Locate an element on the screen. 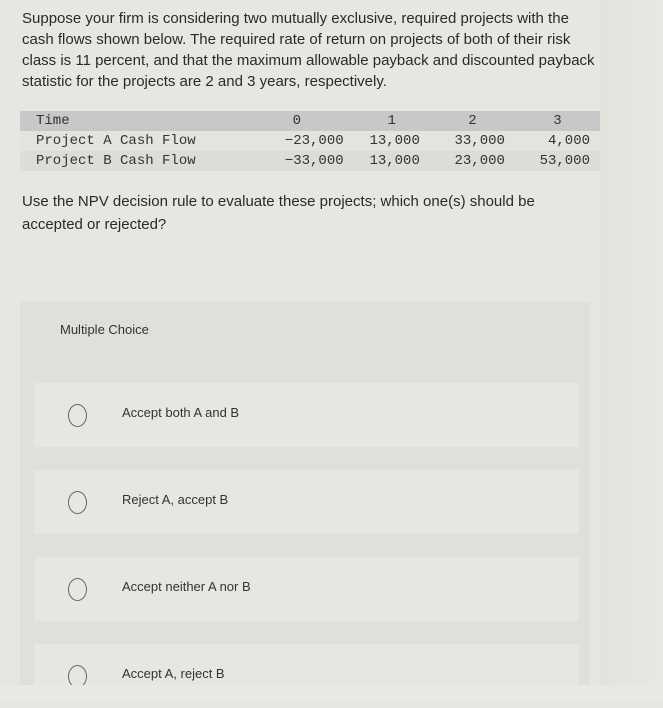 Image resolution: width=663 pixels, height=708 pixels. period-1: 1 is located at coordinates (391, 121).